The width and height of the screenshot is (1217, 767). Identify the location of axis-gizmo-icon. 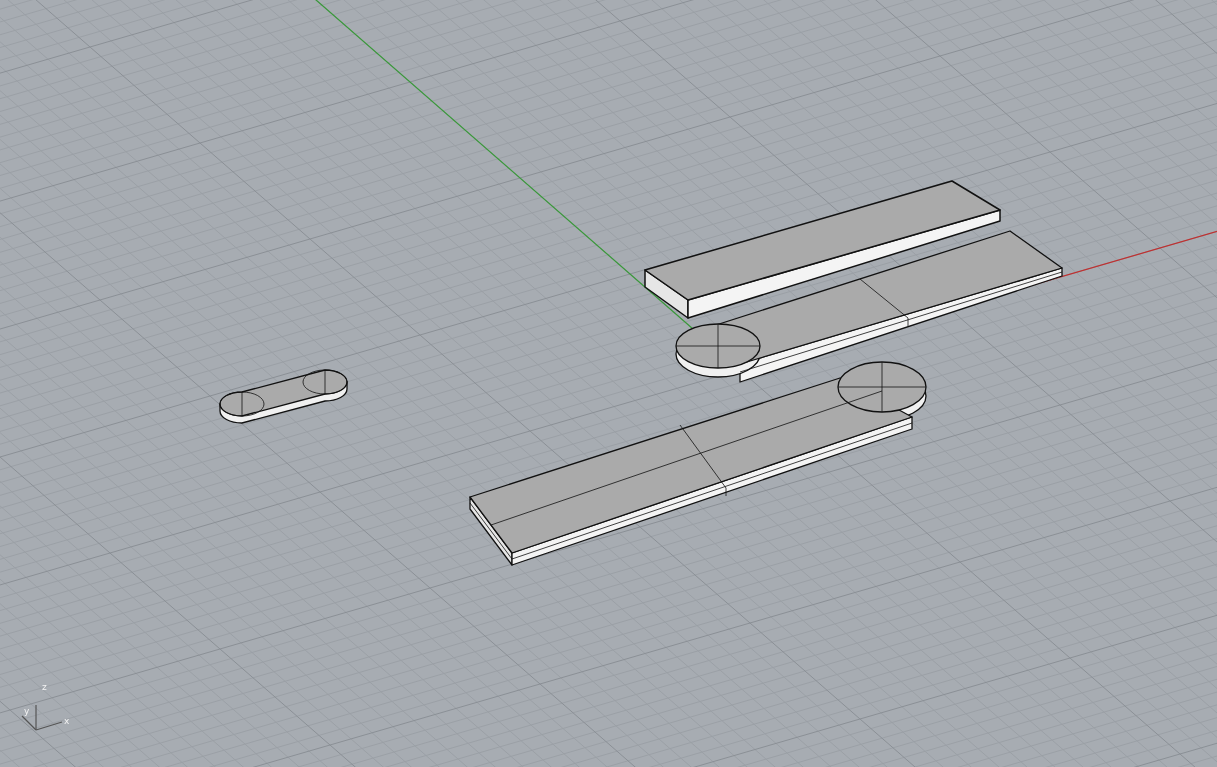
(42, 717).